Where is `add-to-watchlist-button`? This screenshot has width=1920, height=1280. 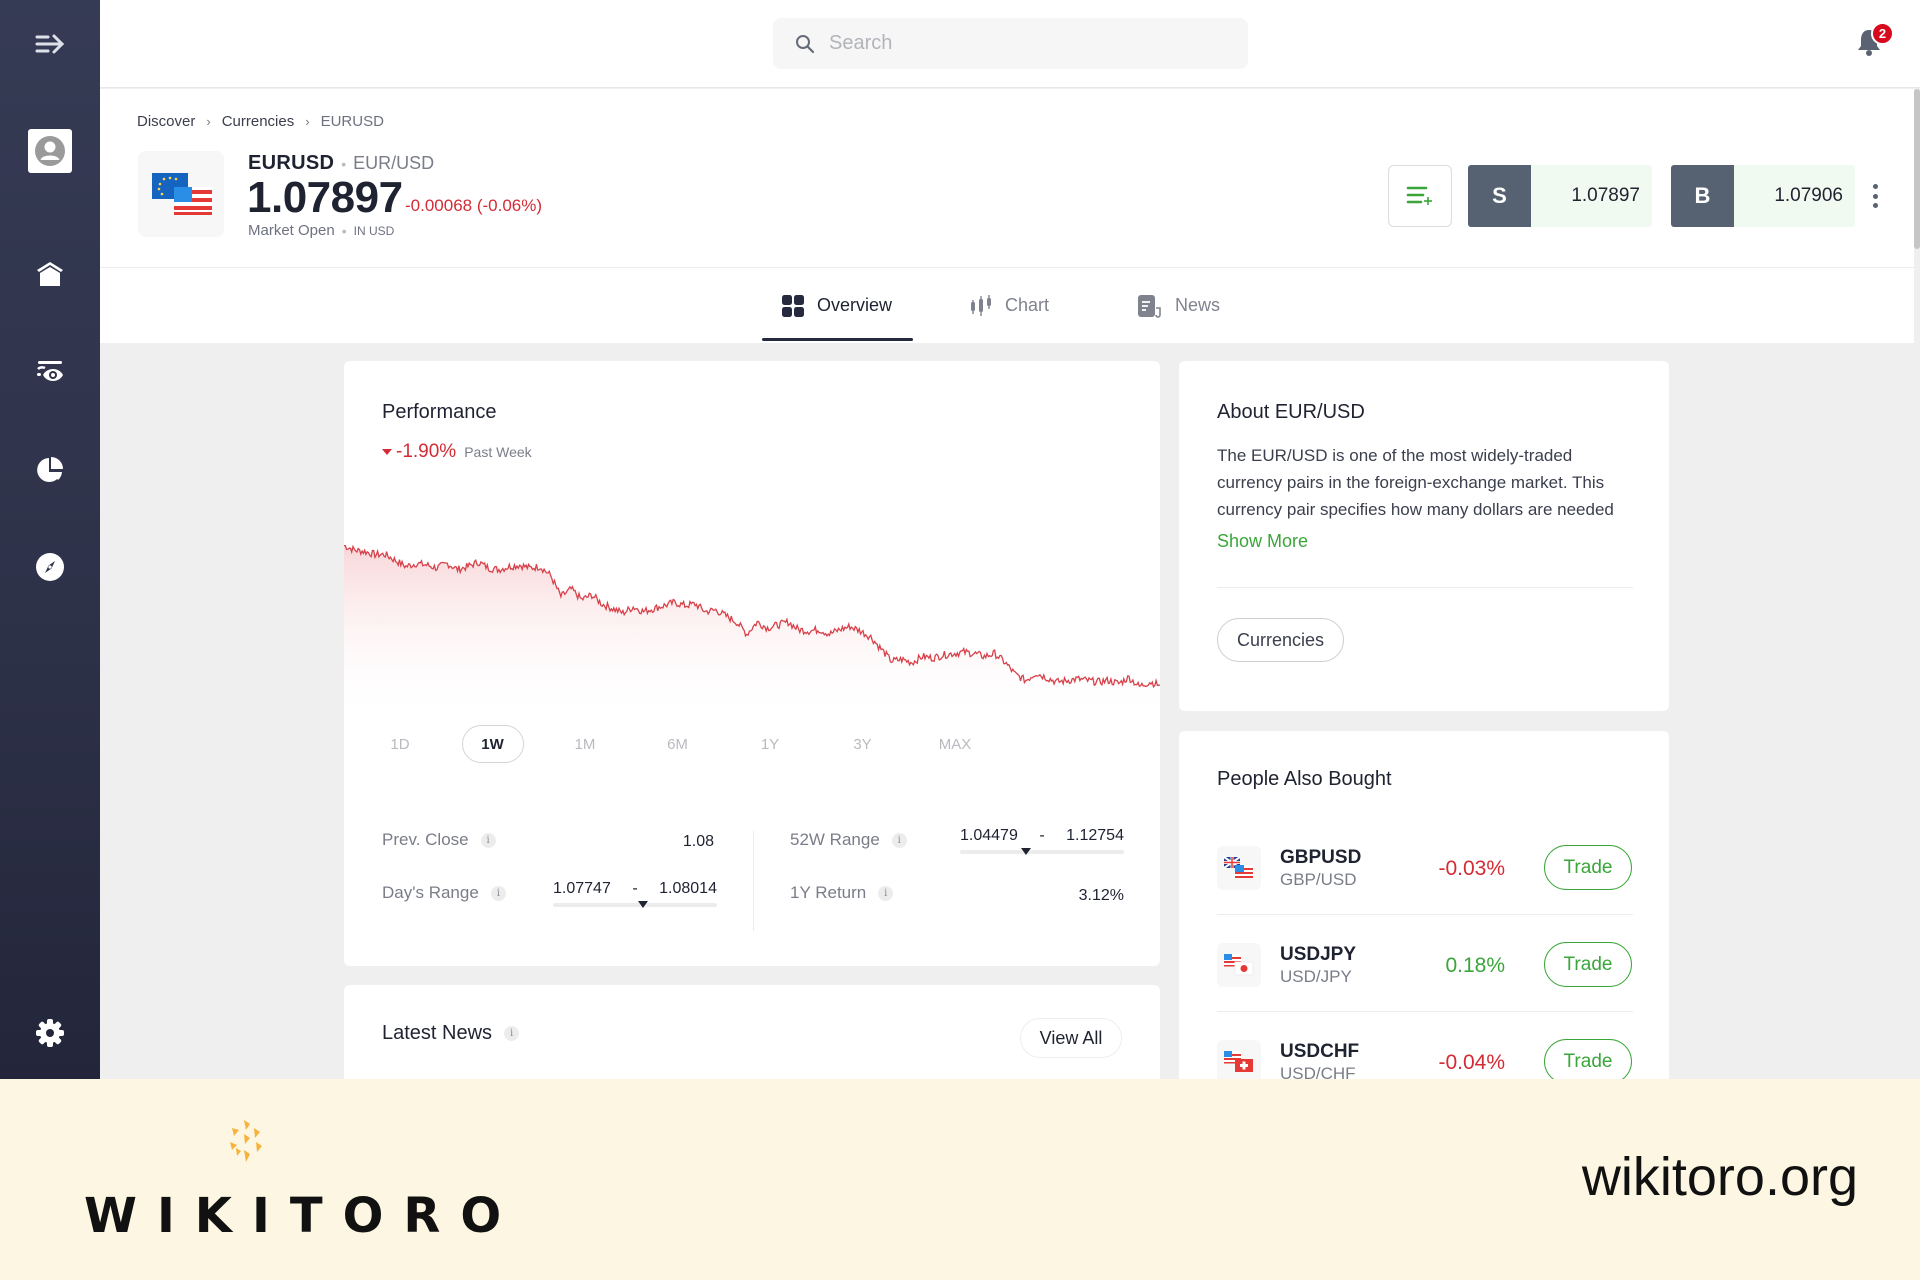 add-to-watchlist-button is located at coordinates (1420, 196).